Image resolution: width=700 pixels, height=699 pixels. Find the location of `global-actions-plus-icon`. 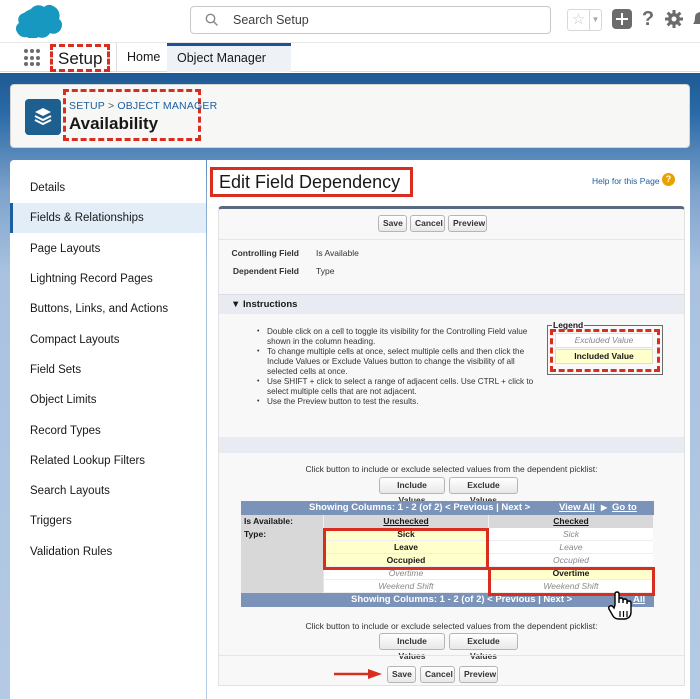

global-actions-plus-icon is located at coordinates (622, 19).